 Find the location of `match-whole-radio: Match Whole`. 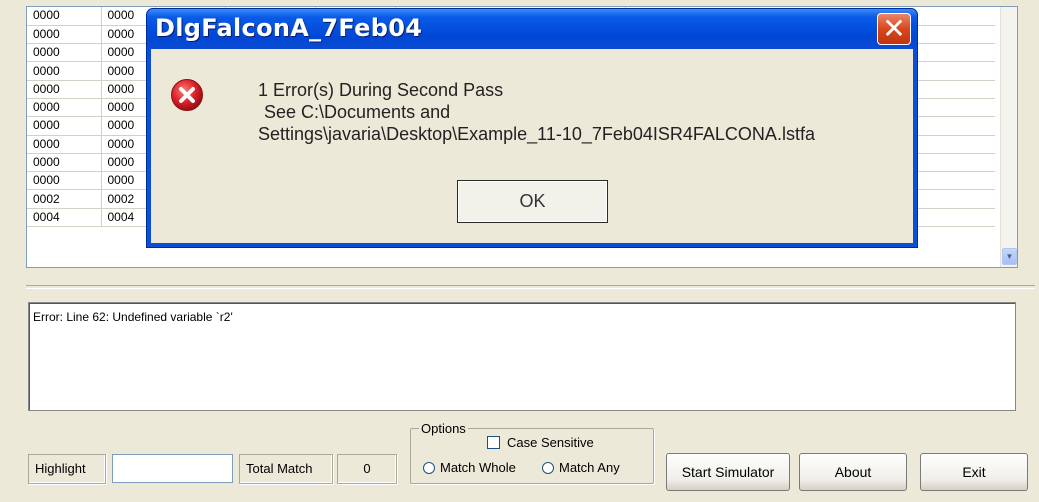

match-whole-radio: Match Whole is located at coordinates (469, 467).